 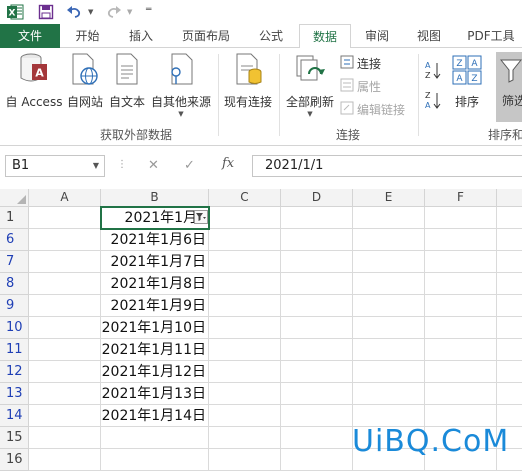 I want to click on cancel-icon: ✕, so click(x=153, y=165).